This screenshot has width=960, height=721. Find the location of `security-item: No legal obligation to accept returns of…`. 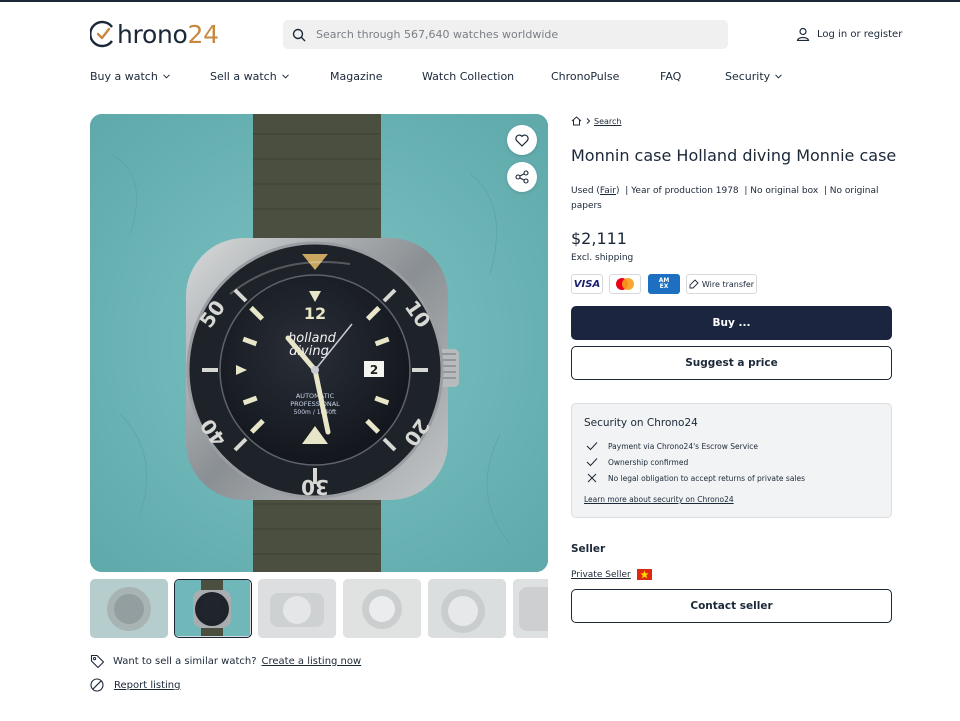

security-item: No legal obligation to accept returns of… is located at coordinates (695, 478).